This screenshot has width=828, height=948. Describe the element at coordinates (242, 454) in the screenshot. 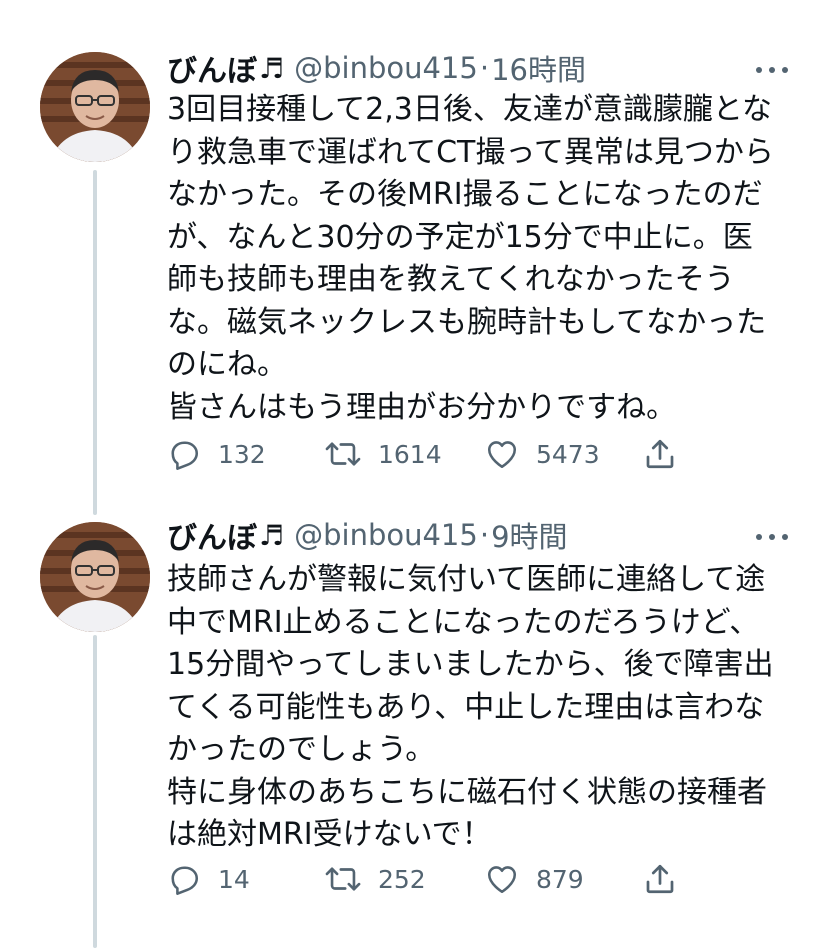

I see `reply-count: 132` at that location.